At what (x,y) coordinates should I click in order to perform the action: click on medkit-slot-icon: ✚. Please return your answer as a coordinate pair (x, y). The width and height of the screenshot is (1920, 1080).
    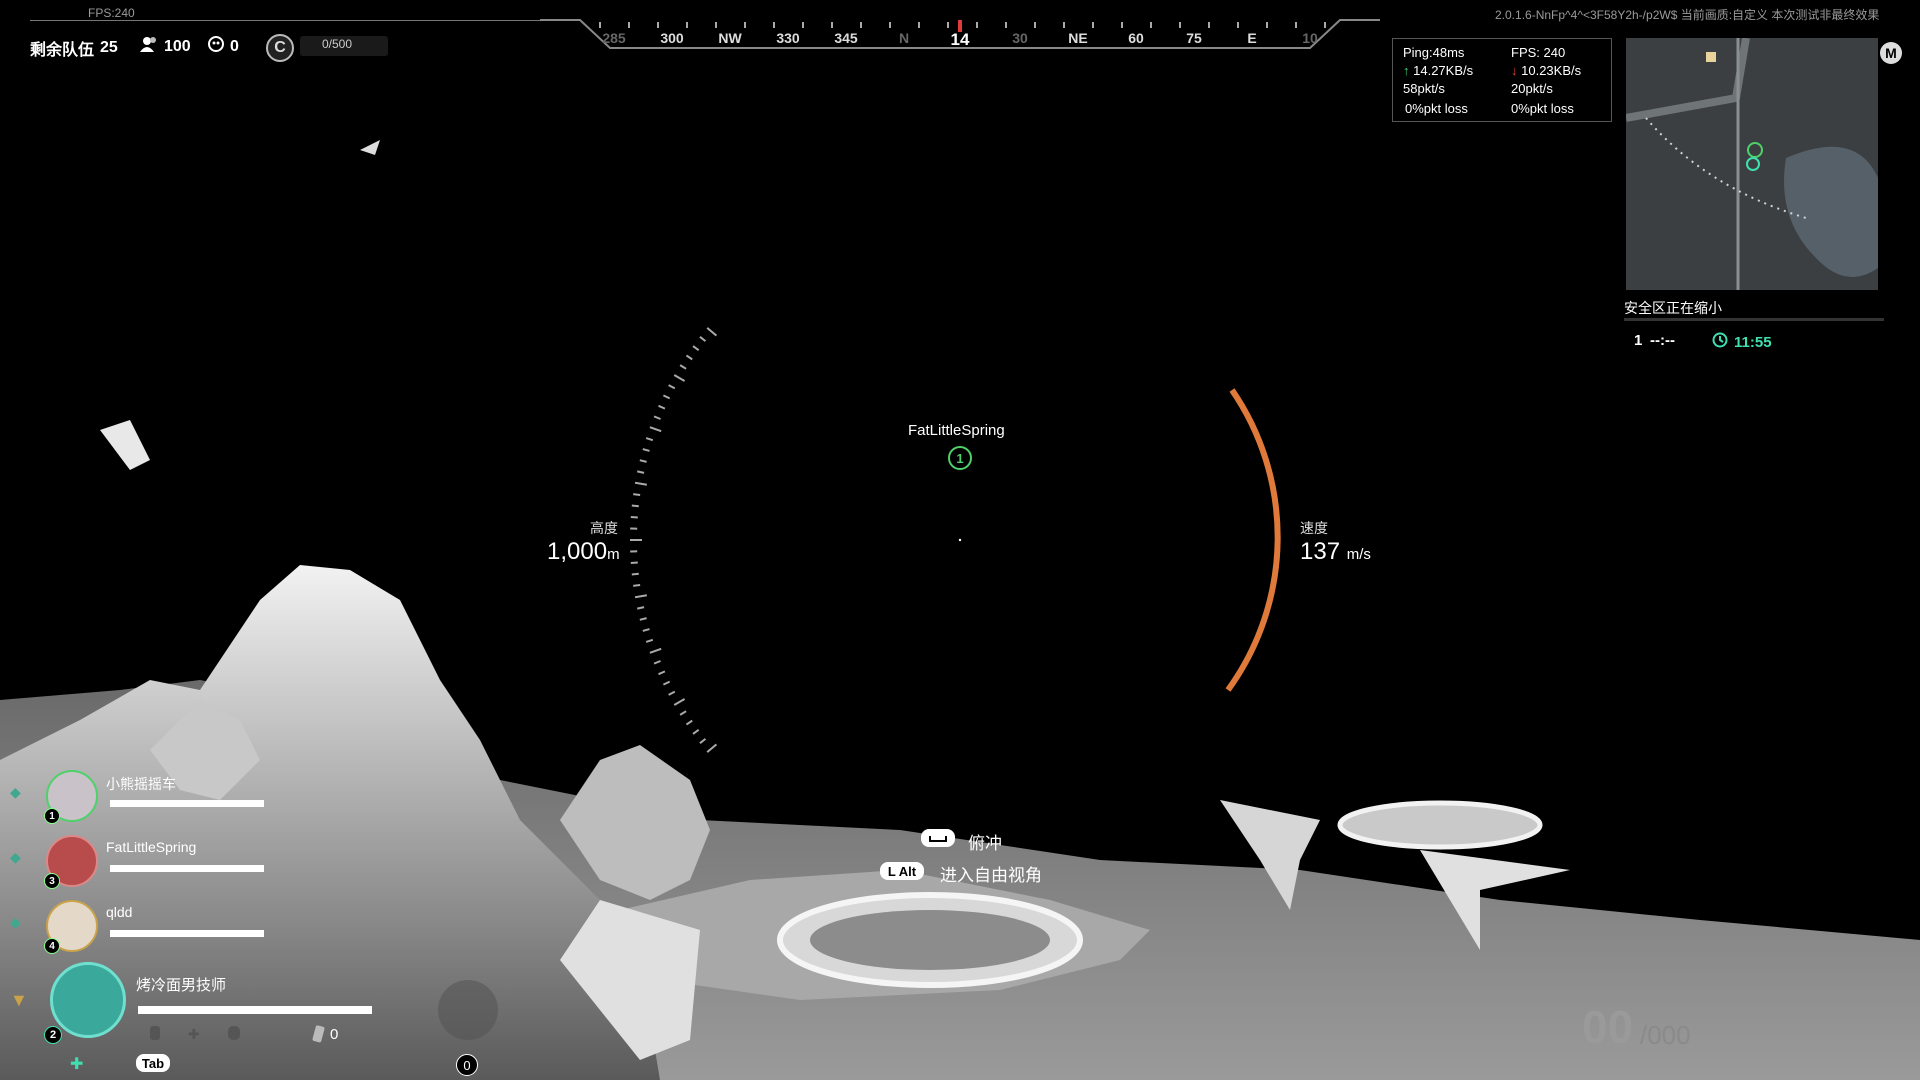
    Looking at the image, I should click on (194, 1034).